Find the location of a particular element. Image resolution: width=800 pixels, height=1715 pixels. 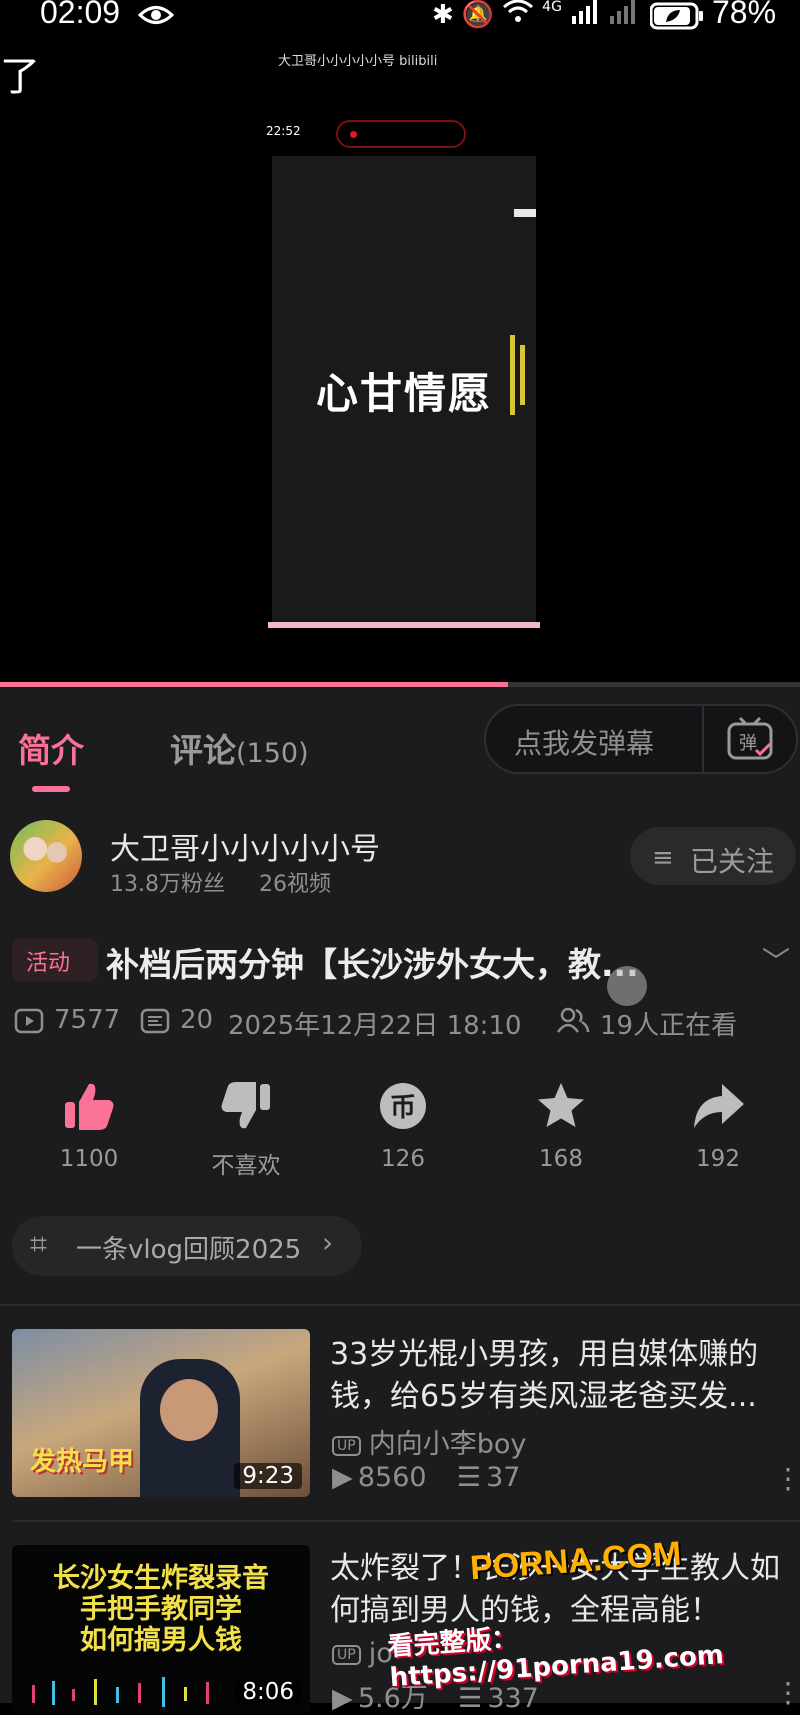

signal-4g-icon: 4G is located at coordinates (552, 7).